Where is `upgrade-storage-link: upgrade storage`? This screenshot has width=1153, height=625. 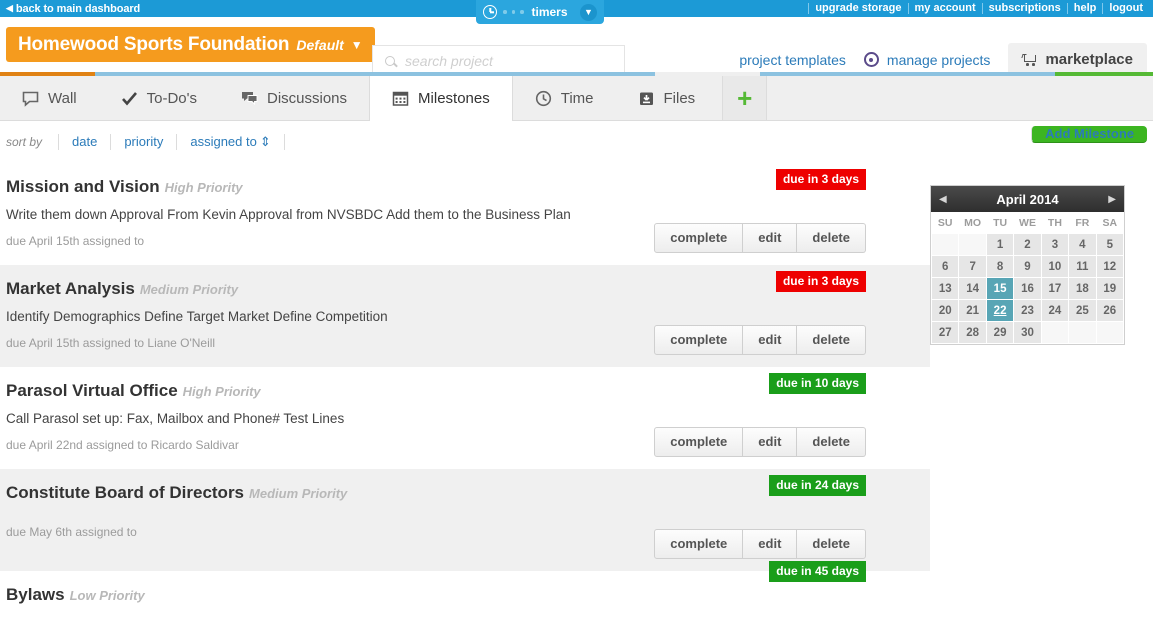
upgrade-storage-link: upgrade storage is located at coordinates (858, 8).